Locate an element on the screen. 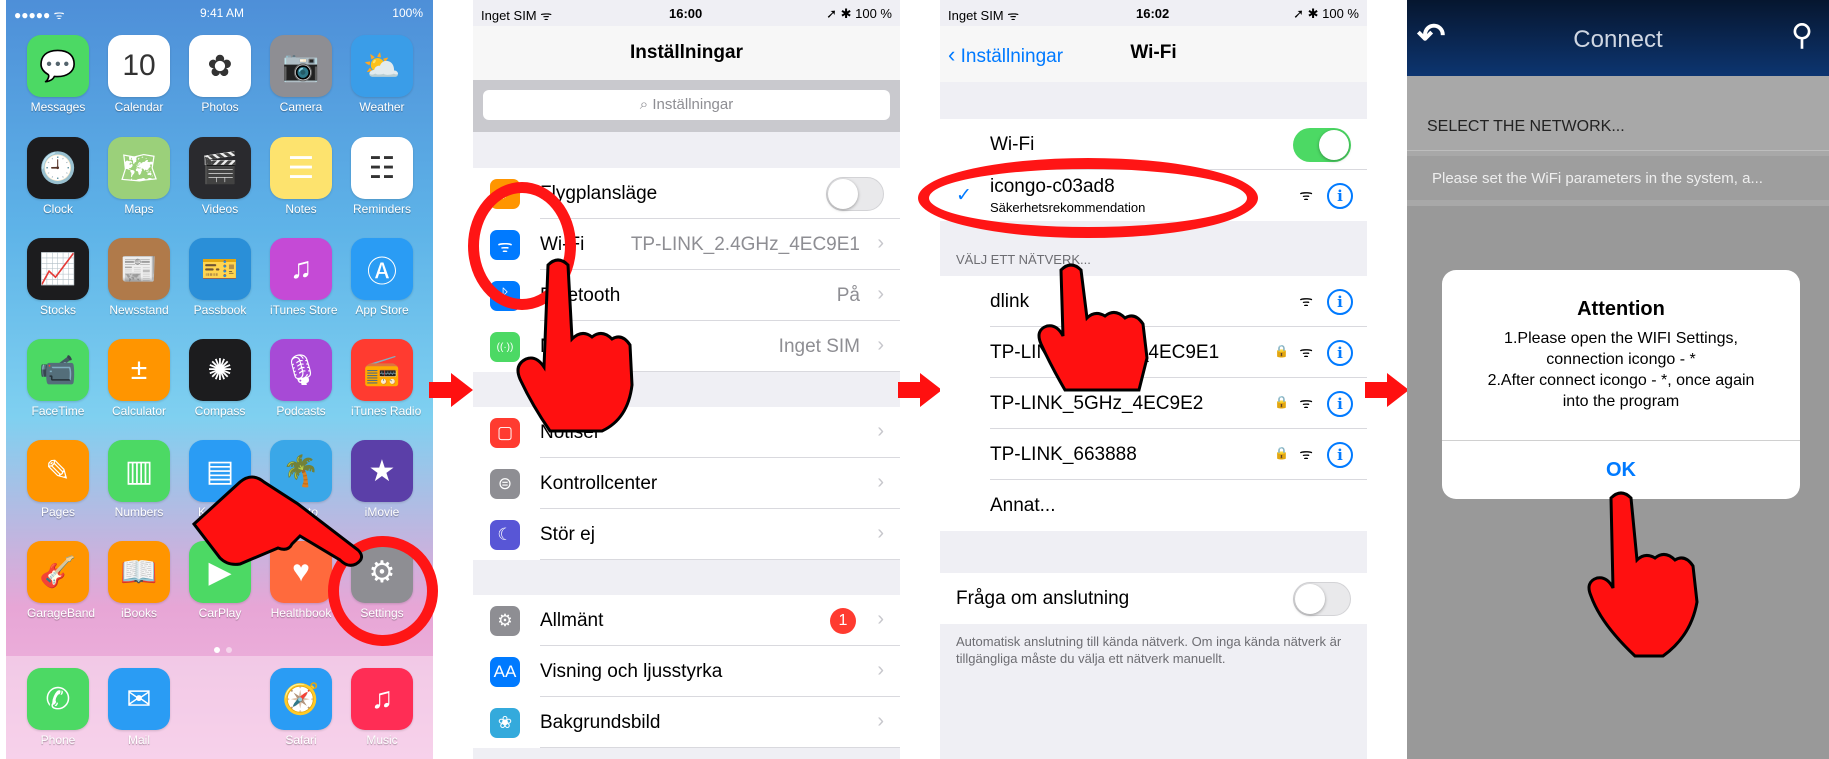  wifi-toggle is located at coordinates (1322, 145).